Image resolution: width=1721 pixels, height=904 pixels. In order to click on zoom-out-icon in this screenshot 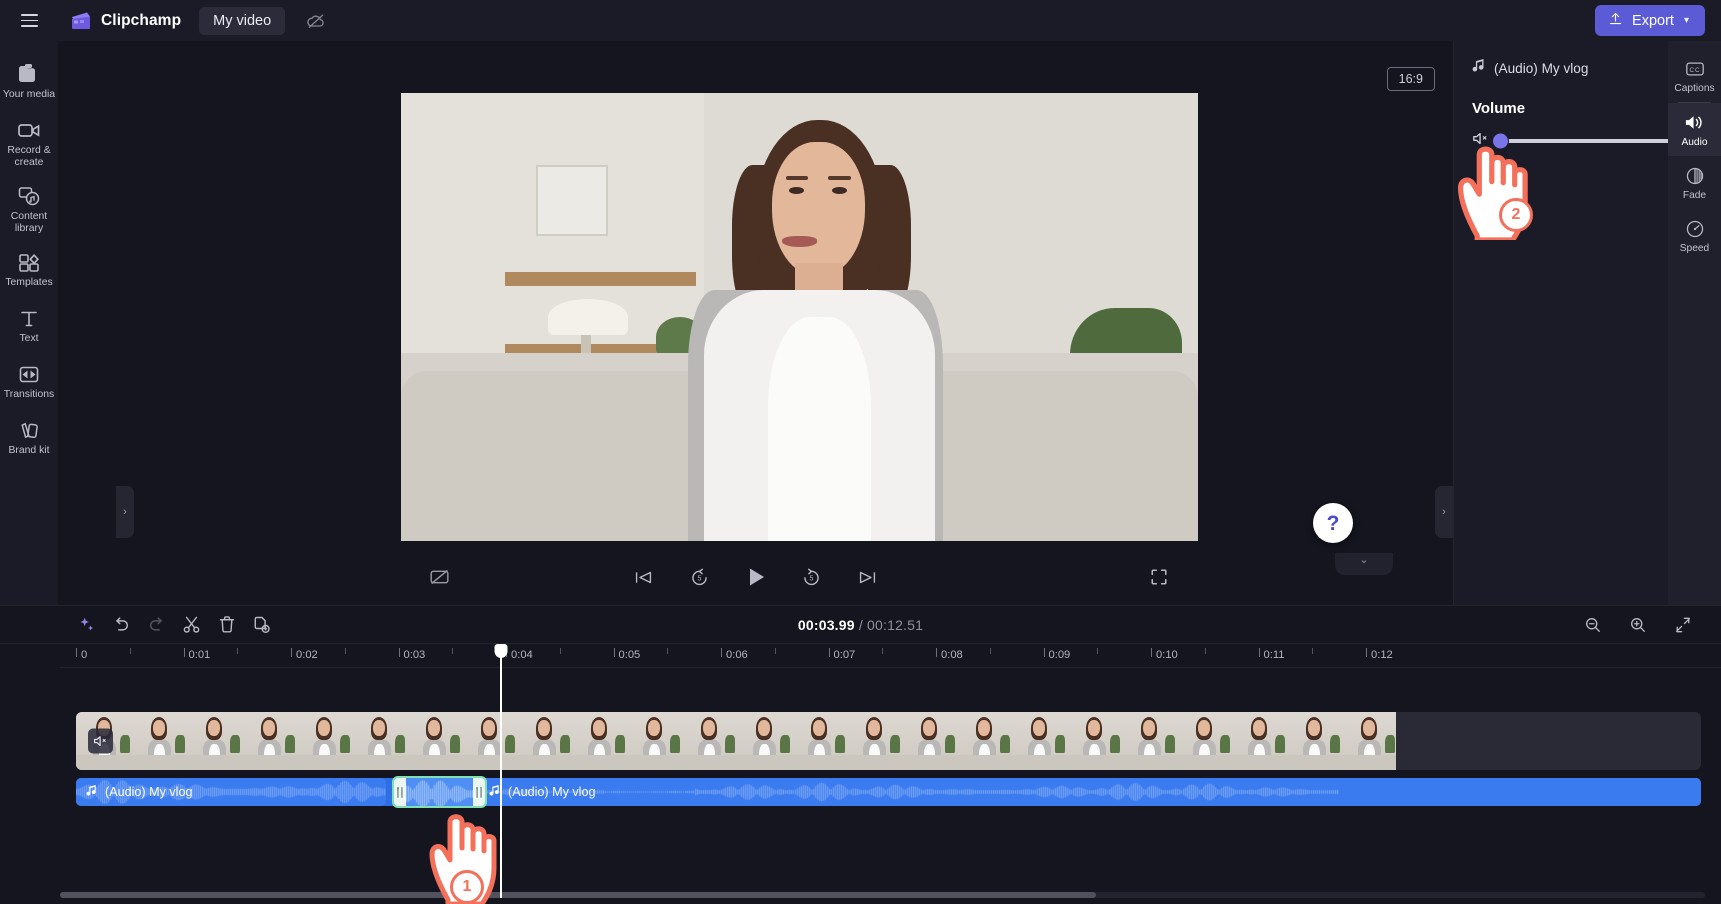, I will do `click(1592, 624)`.